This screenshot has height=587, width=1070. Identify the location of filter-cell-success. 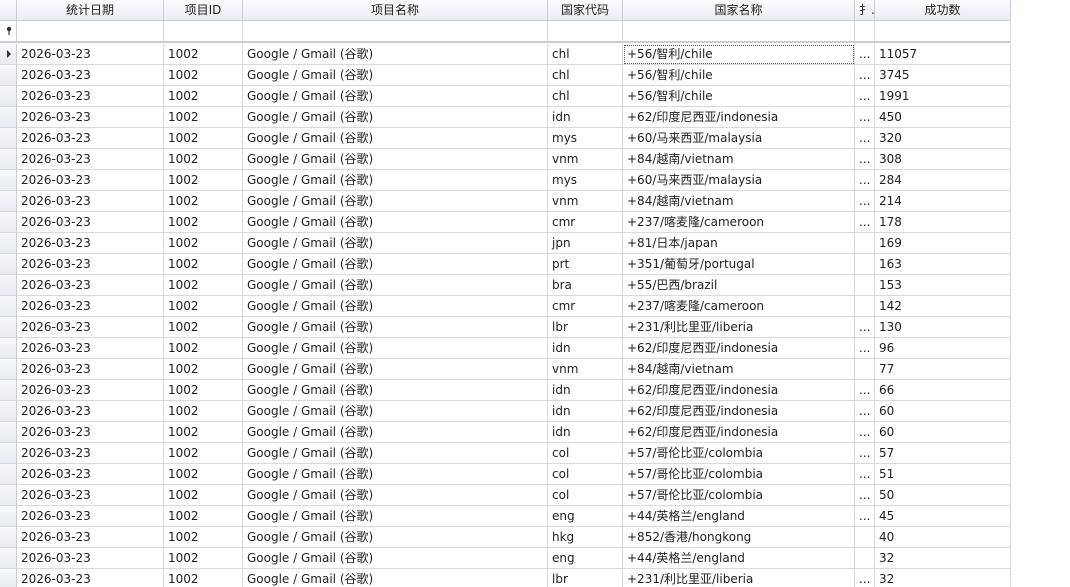
(943, 31).